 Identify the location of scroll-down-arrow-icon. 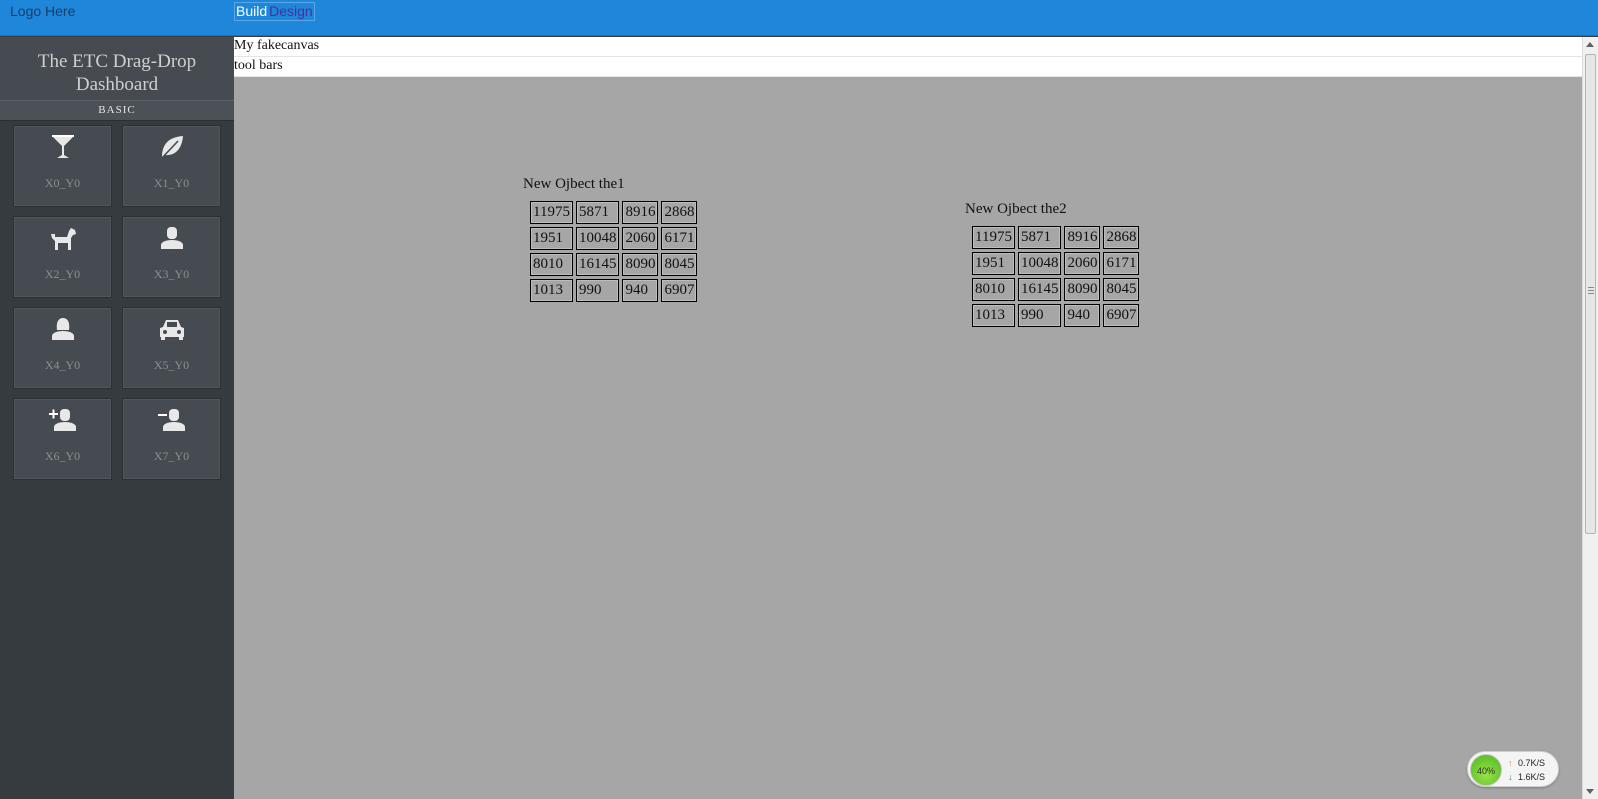
(1590, 791).